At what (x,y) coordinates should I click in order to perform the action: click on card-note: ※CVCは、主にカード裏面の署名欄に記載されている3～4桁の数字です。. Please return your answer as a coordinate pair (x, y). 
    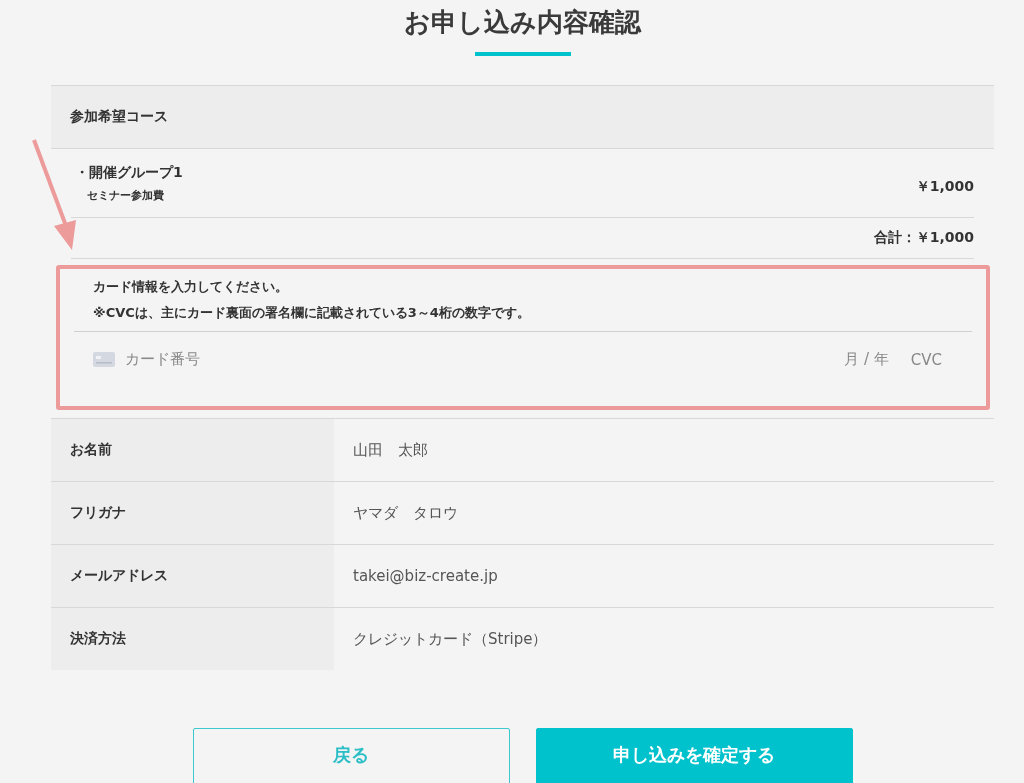
    Looking at the image, I should click on (311, 313).